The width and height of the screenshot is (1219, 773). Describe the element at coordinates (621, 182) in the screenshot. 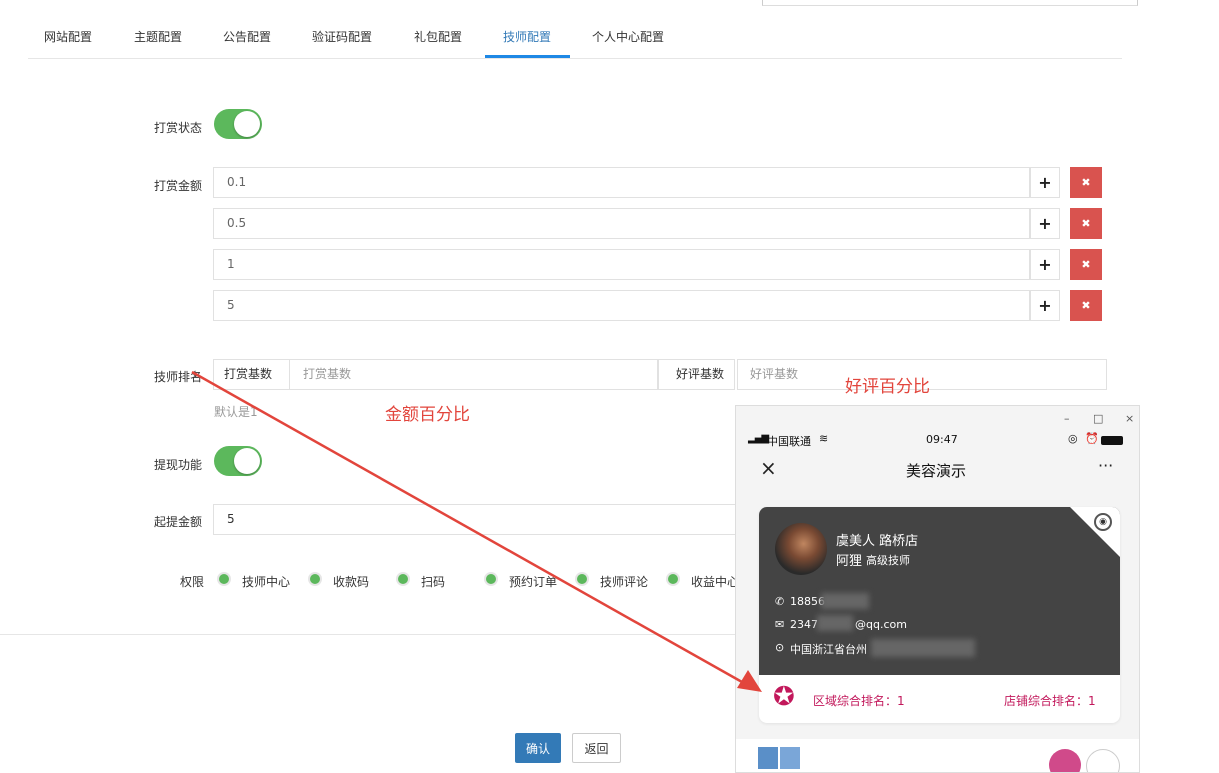

I see `tip-amount-input-1: 0.1` at that location.